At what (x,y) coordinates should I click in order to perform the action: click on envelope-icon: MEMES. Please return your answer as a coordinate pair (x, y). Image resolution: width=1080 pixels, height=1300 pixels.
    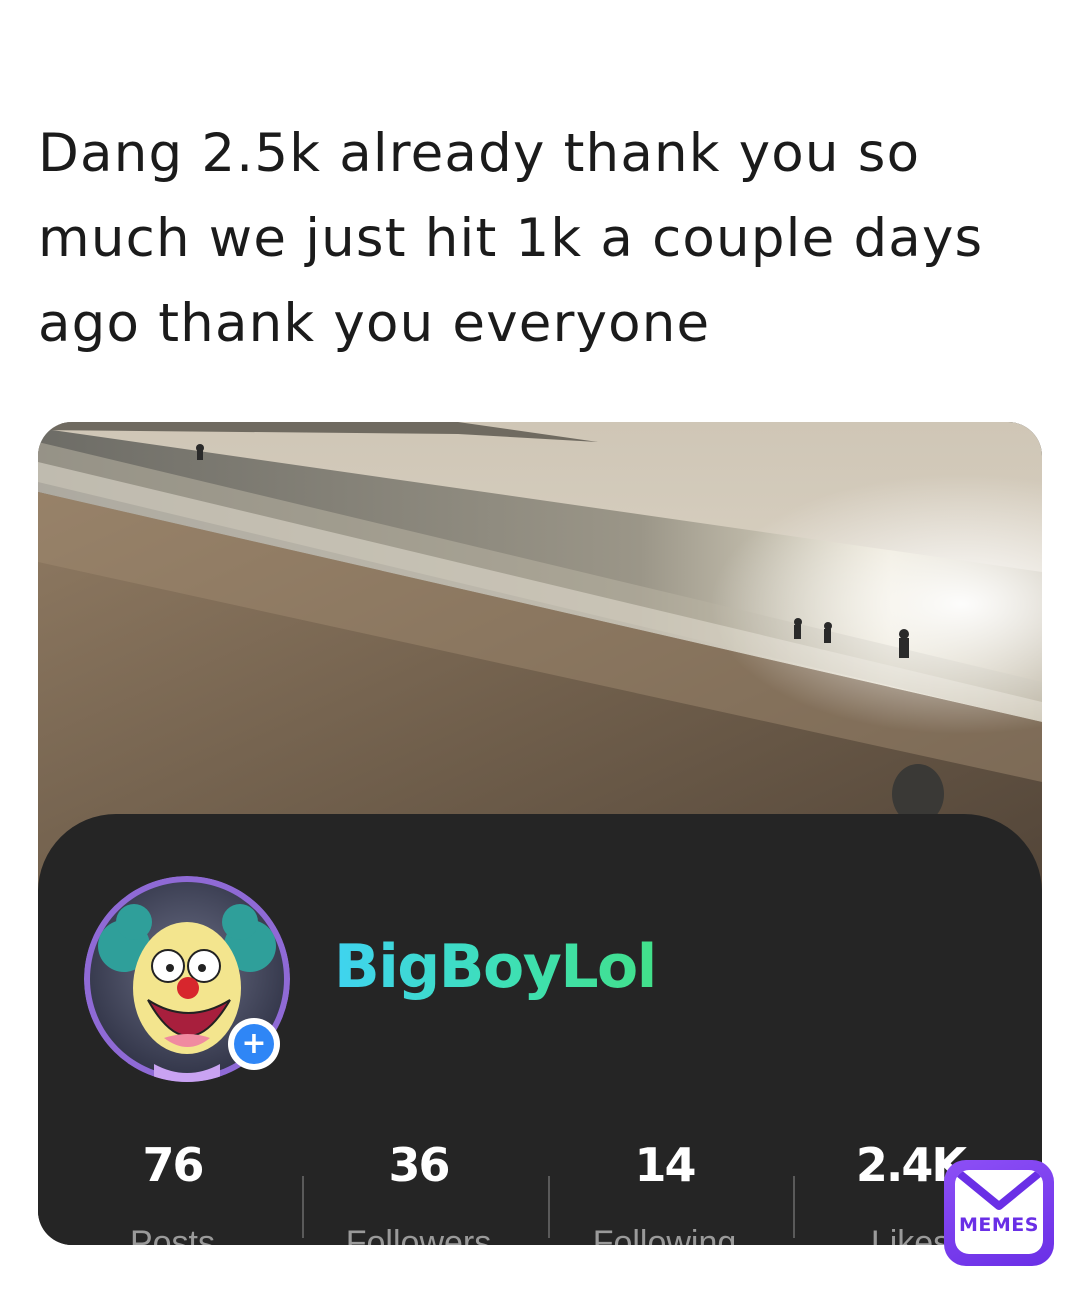
    Looking at the image, I should click on (999, 1212).